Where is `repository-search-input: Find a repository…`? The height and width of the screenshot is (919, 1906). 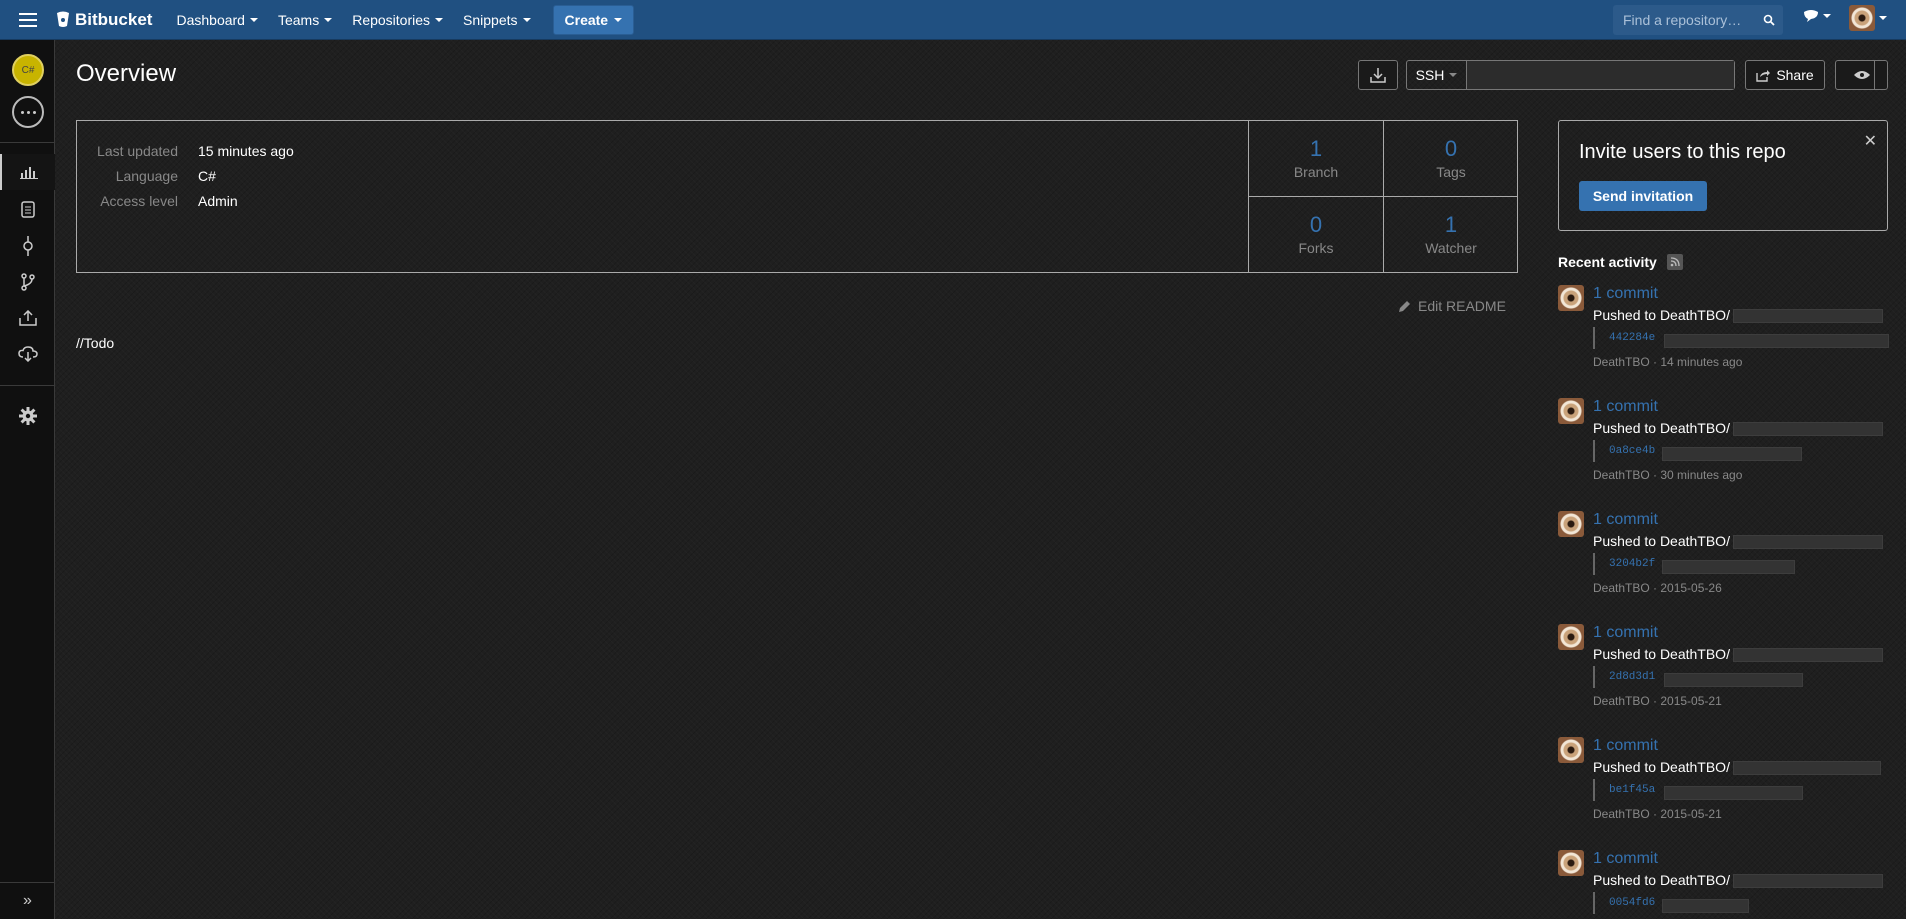 repository-search-input: Find a repository… is located at coordinates (1698, 20).